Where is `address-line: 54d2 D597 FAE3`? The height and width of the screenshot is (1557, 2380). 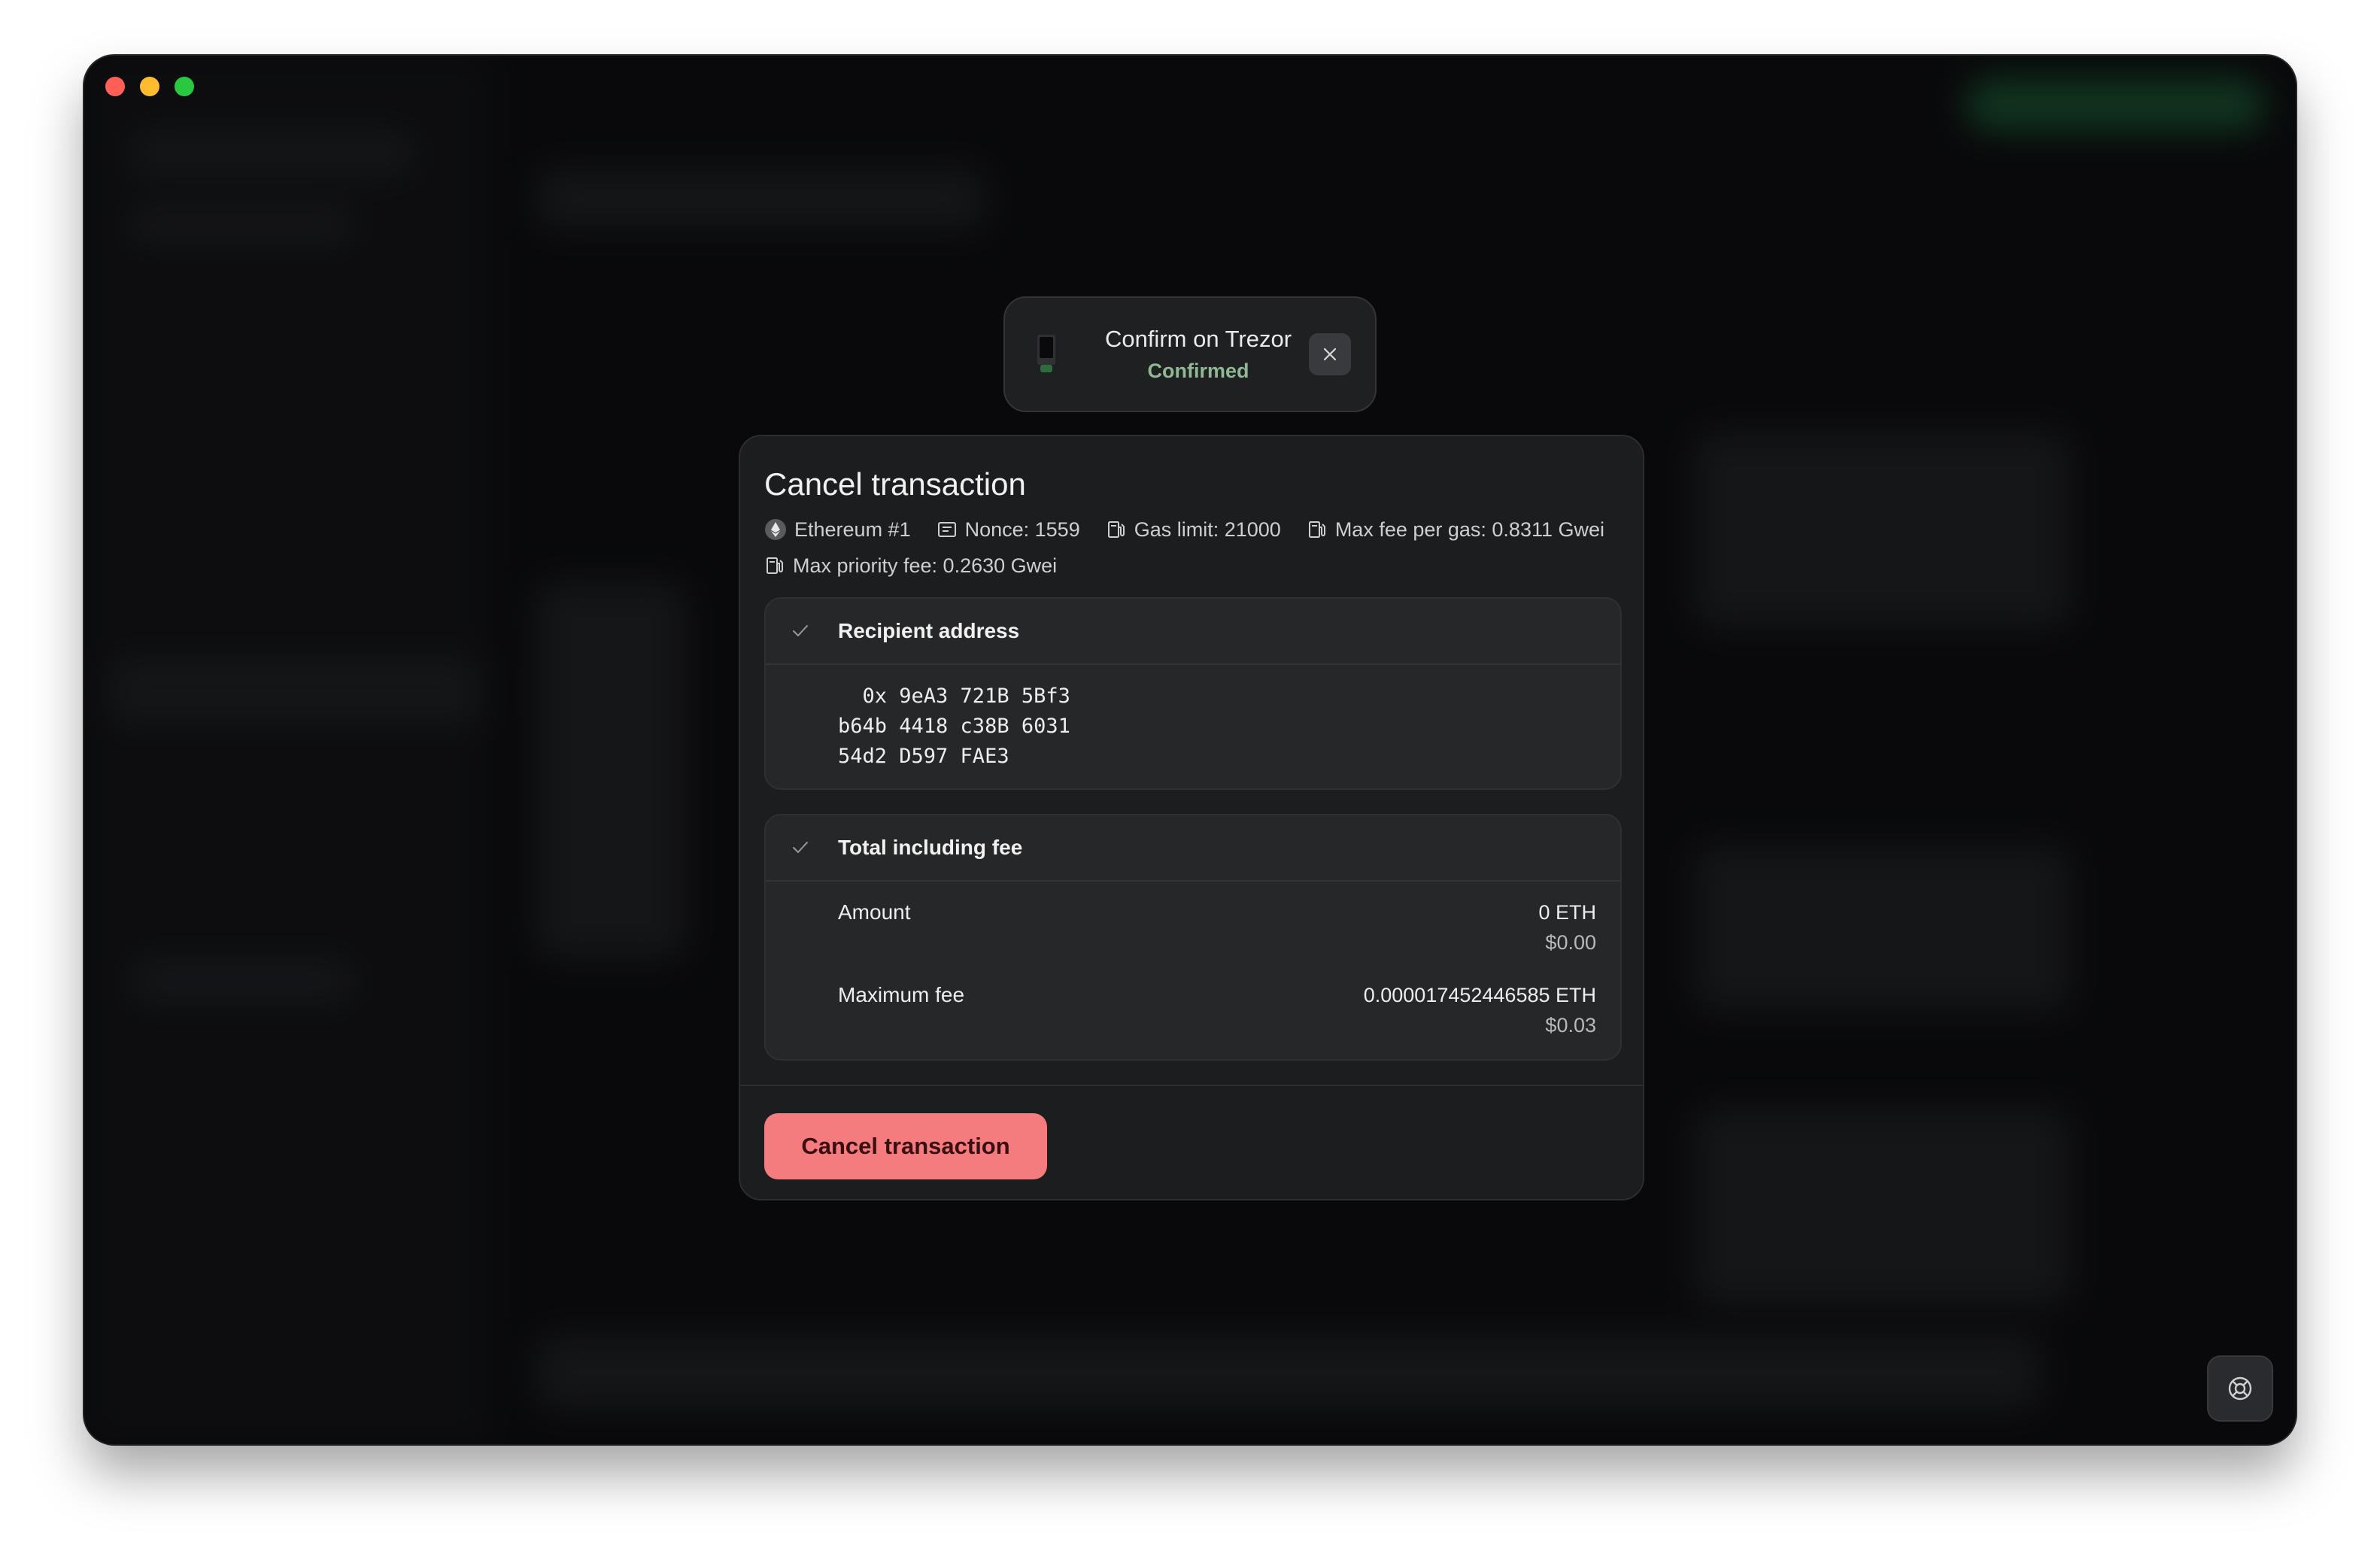 address-line: 54d2 D597 FAE3 is located at coordinates (923, 756).